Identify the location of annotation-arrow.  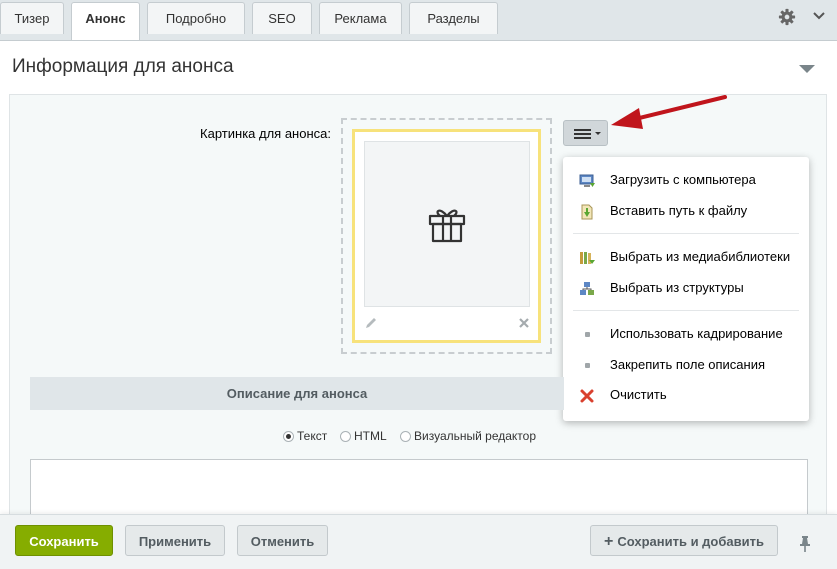
(669, 112).